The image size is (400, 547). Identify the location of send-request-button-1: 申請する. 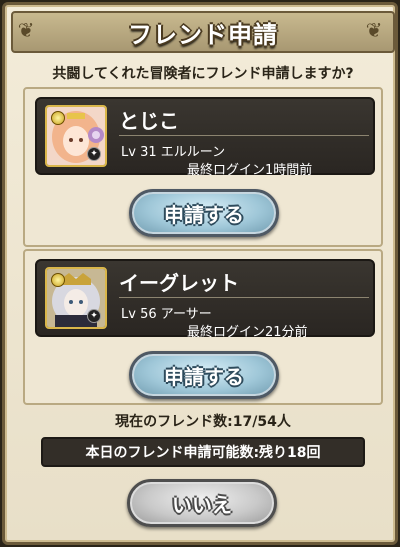
(204, 213).